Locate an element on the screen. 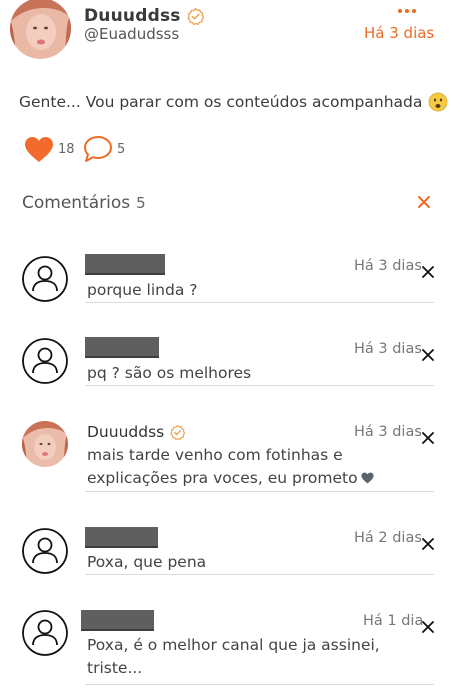 Image resolution: width=474 pixels, height=697 pixels. comments-heading-count: 5 is located at coordinates (141, 203).